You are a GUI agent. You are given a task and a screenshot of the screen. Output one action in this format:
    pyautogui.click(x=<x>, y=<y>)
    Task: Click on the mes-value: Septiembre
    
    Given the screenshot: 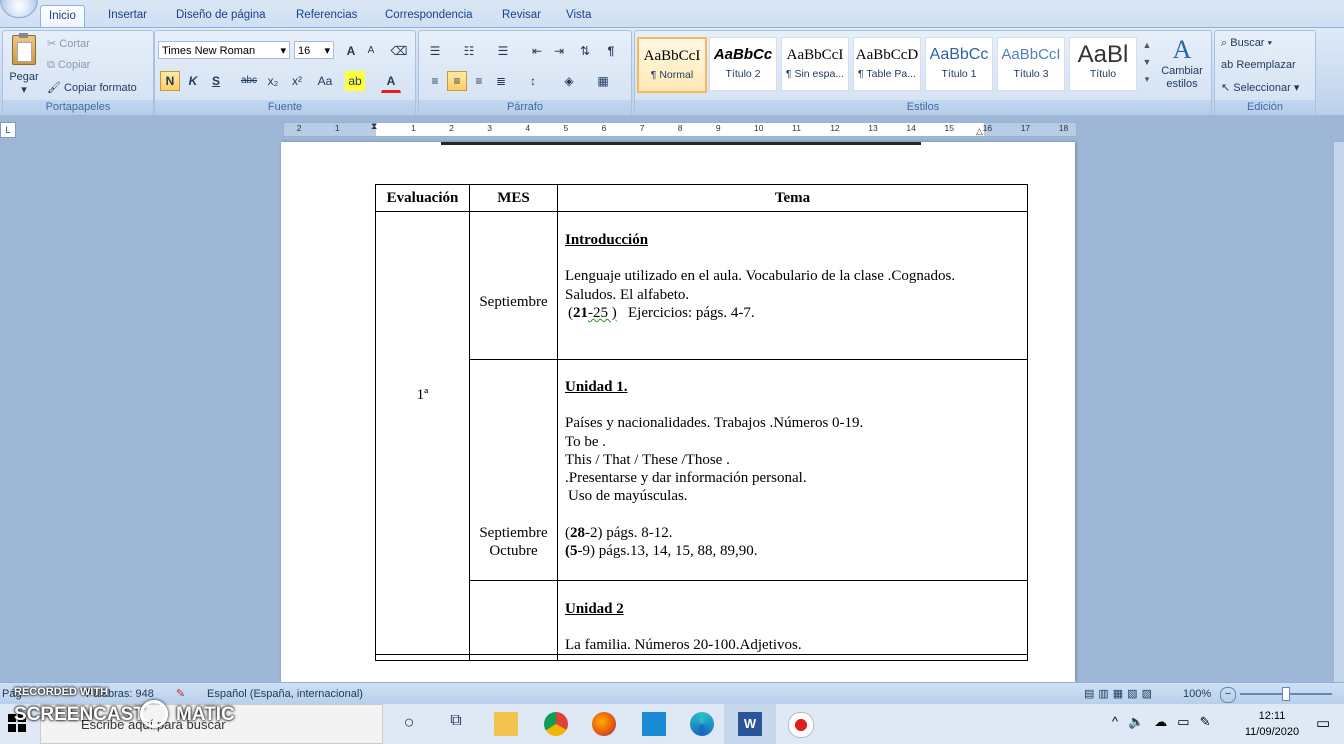 What is the action you would take?
    pyautogui.click(x=513, y=302)
    